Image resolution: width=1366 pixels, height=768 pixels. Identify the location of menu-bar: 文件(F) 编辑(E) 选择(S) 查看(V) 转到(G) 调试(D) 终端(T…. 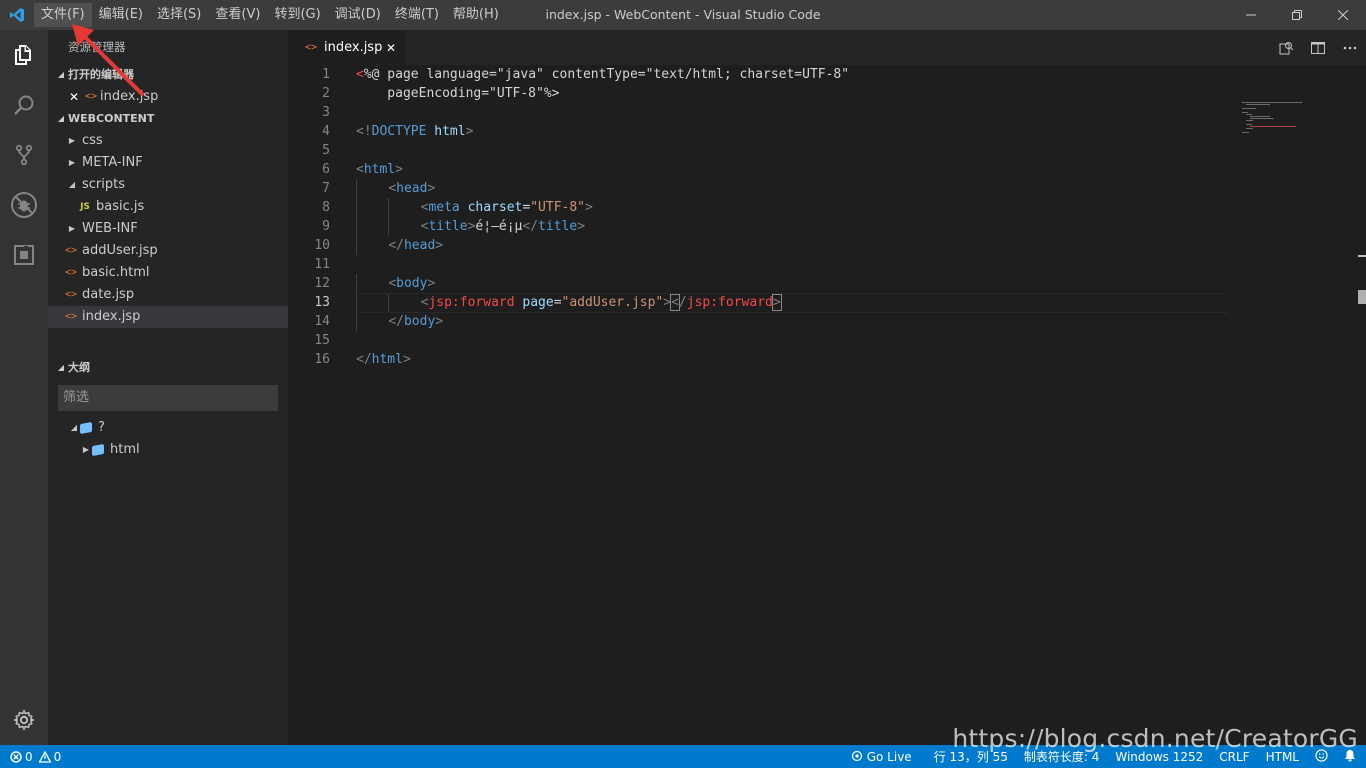
(270, 15).